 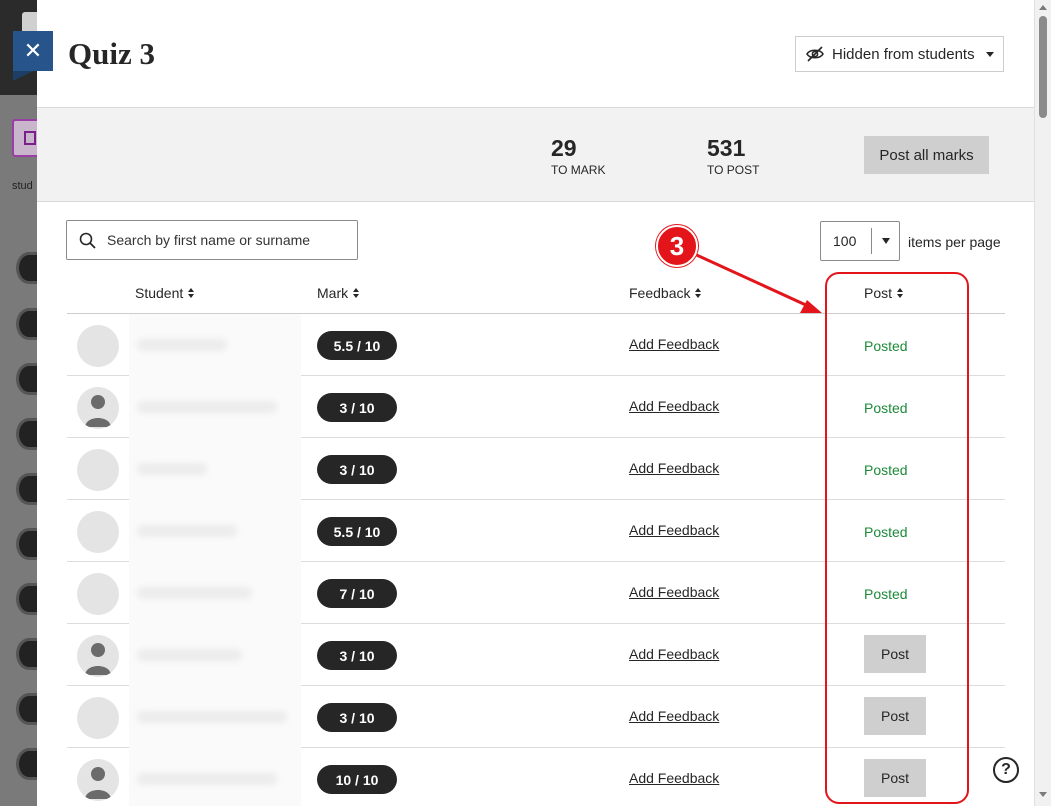 I want to click on items-per-page-label: items per page, so click(x=954, y=242).